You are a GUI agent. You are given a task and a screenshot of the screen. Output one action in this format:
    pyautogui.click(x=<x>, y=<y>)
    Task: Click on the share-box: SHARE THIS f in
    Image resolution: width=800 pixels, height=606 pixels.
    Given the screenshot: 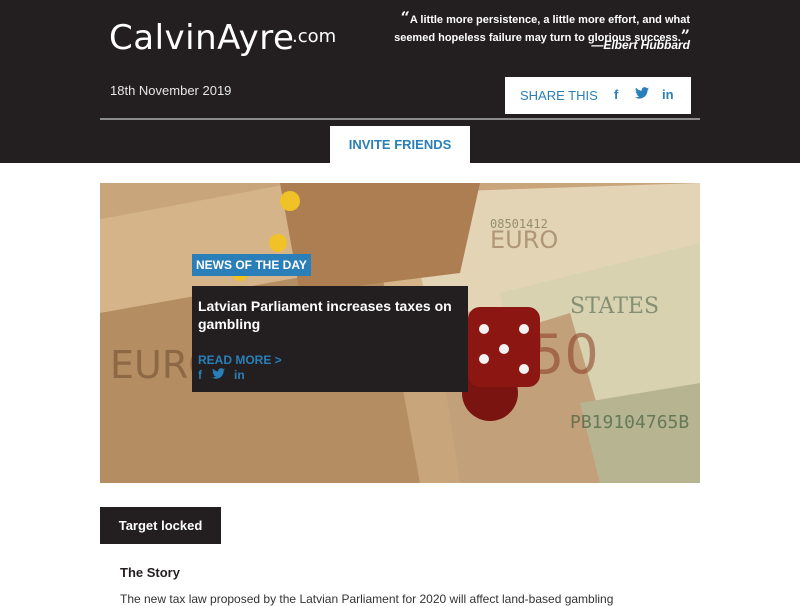 What is the action you would take?
    pyautogui.click(x=598, y=95)
    